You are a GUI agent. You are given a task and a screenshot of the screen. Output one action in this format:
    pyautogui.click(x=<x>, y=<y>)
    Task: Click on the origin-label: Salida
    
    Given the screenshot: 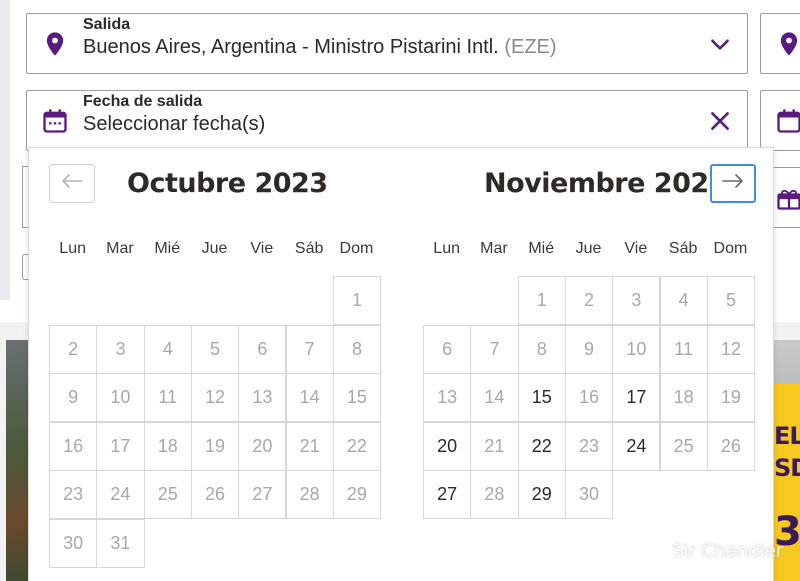 What is the action you would take?
    pyautogui.click(x=107, y=24)
    